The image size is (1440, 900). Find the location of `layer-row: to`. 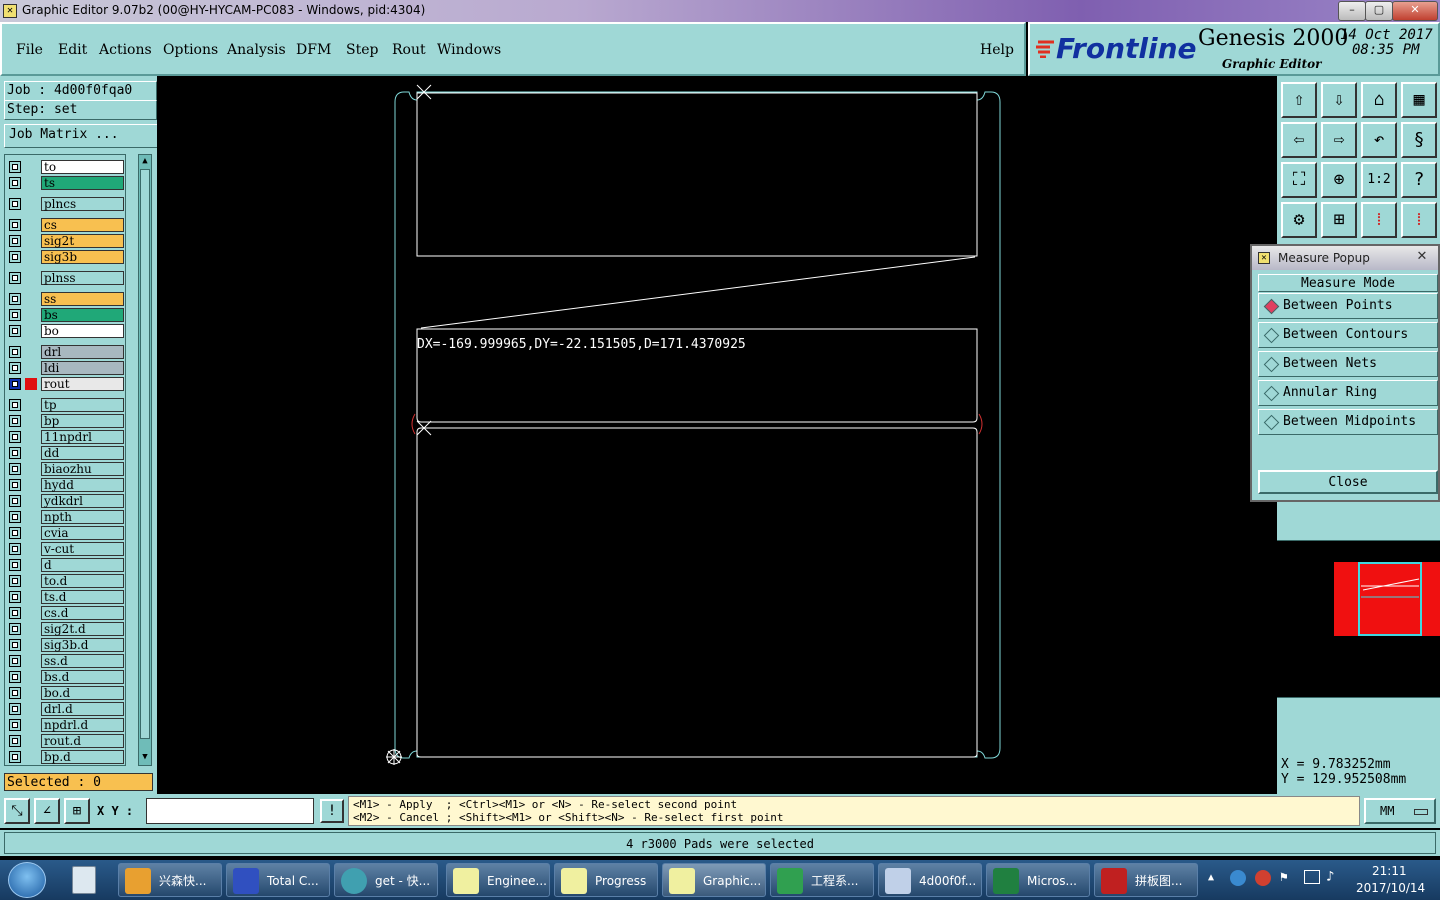

layer-row: to is located at coordinates (66, 167).